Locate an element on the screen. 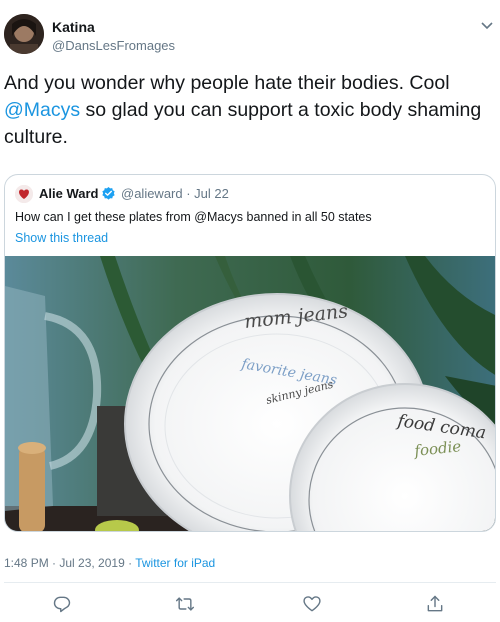 The width and height of the screenshot is (500, 622). reply-button is located at coordinates (64, 606).